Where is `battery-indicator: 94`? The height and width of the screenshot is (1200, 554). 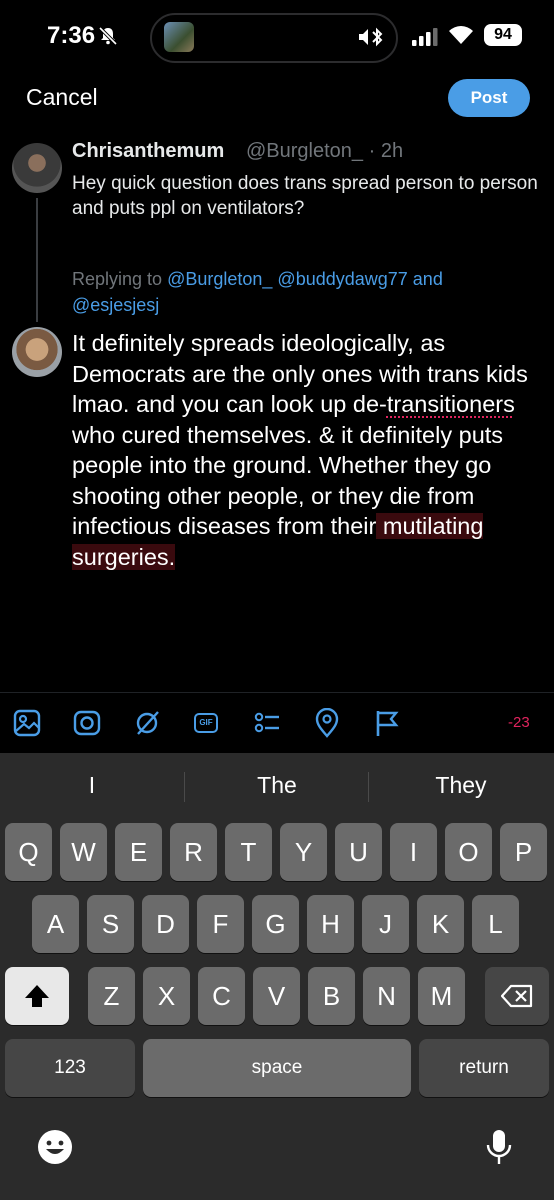 battery-indicator: 94 is located at coordinates (503, 35).